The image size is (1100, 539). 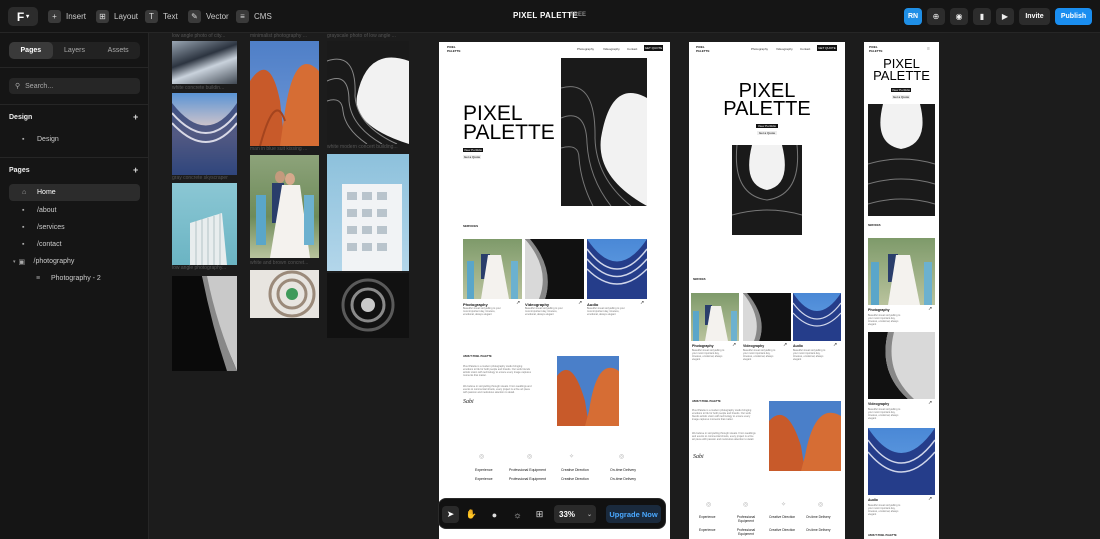 What do you see at coordinates (74, 192) in the screenshot?
I see `page-item-home: ⌂ Home` at bounding box center [74, 192].